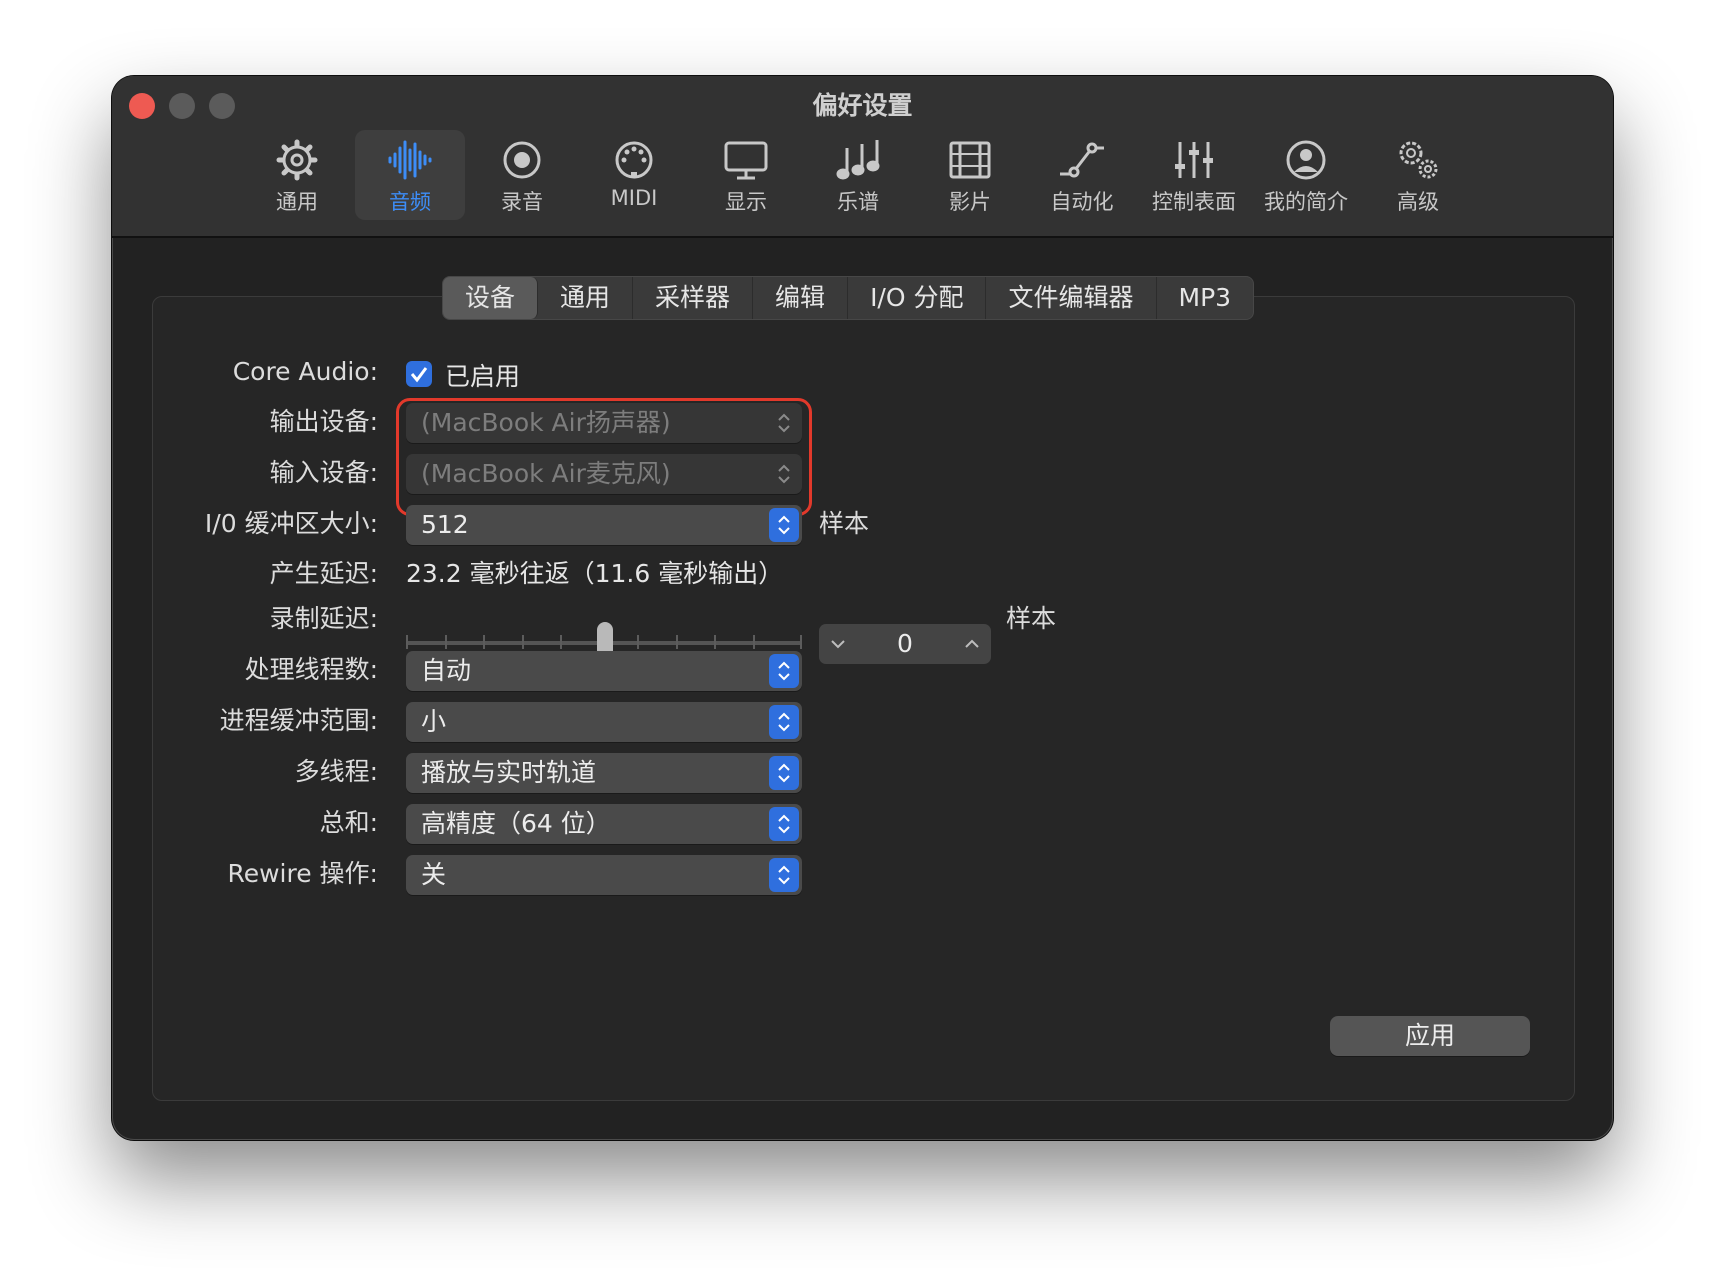  I want to click on tab-editing: 编辑, so click(801, 298).